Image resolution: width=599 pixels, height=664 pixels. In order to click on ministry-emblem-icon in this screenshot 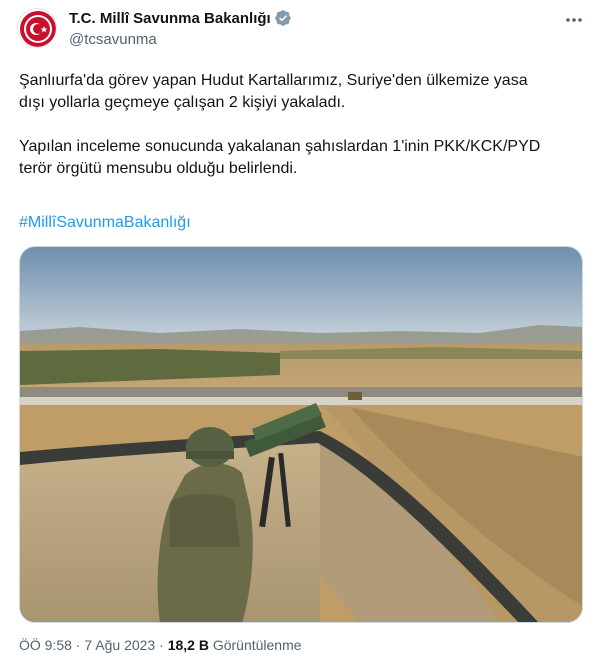, I will do `click(38, 29)`.